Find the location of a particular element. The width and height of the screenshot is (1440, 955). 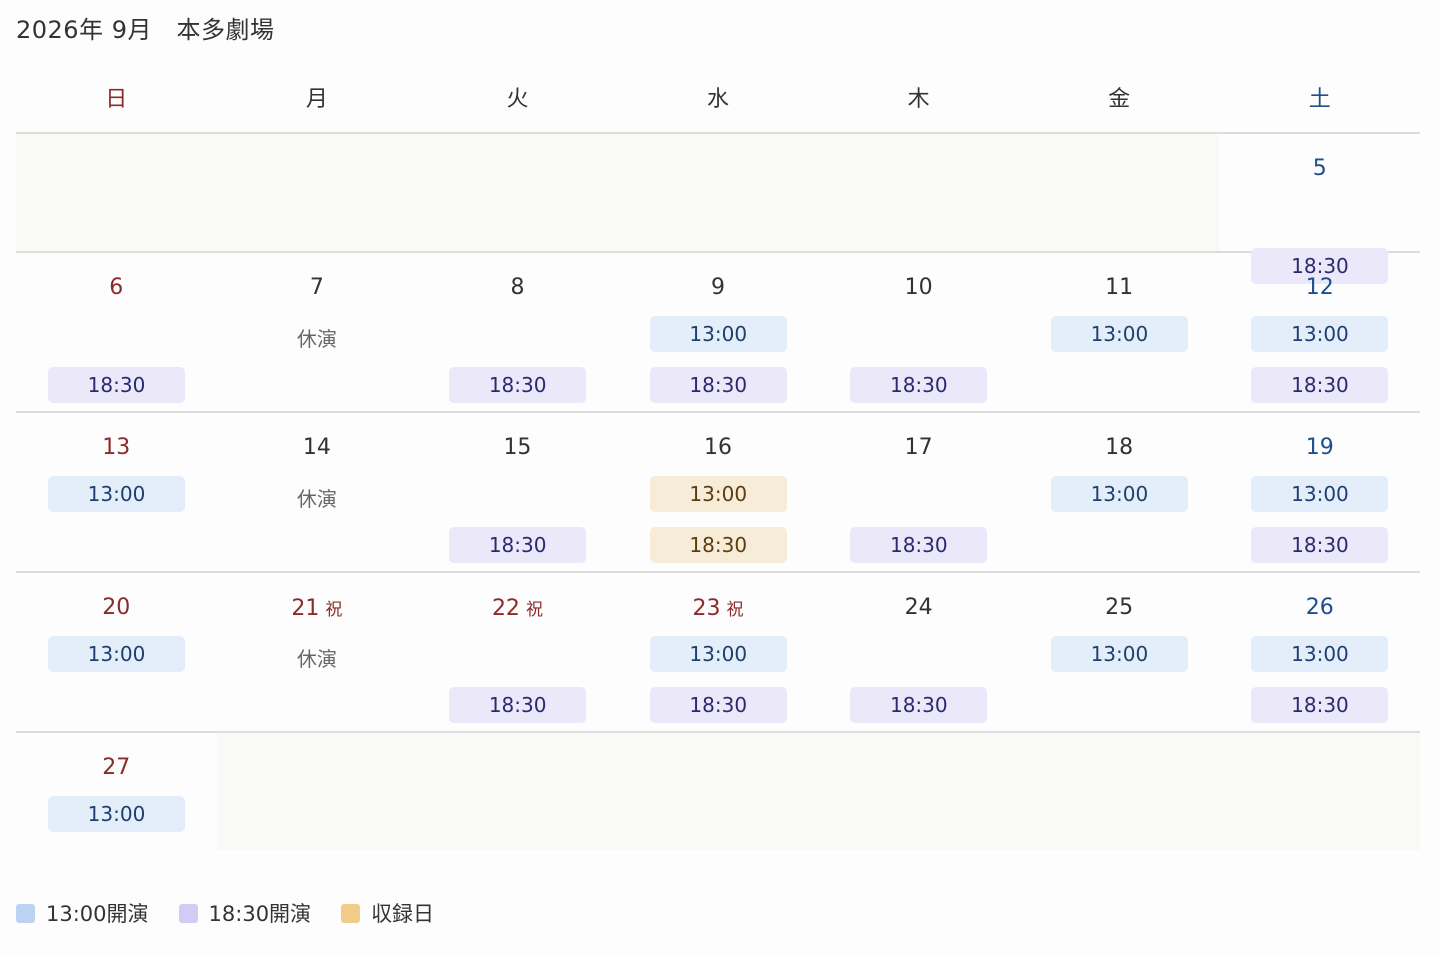

day-cell: 26 13:00 18:30 is located at coordinates (1319, 652).